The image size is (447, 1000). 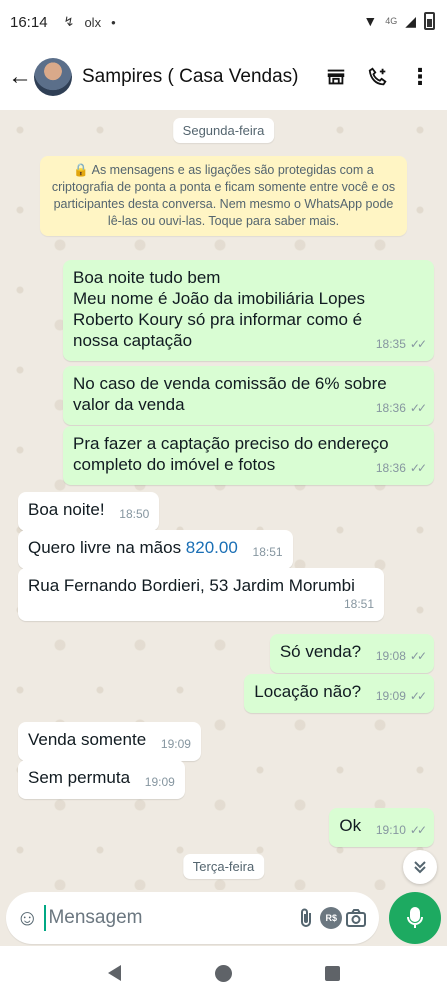 I want to click on message-text: No caso de venda comissão de 6% sobre, so click(x=230, y=383).